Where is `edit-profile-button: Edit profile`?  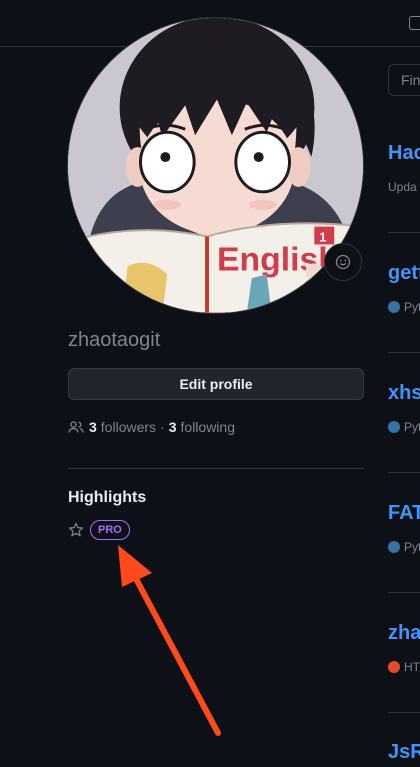 edit-profile-button: Edit profile is located at coordinates (216, 384).